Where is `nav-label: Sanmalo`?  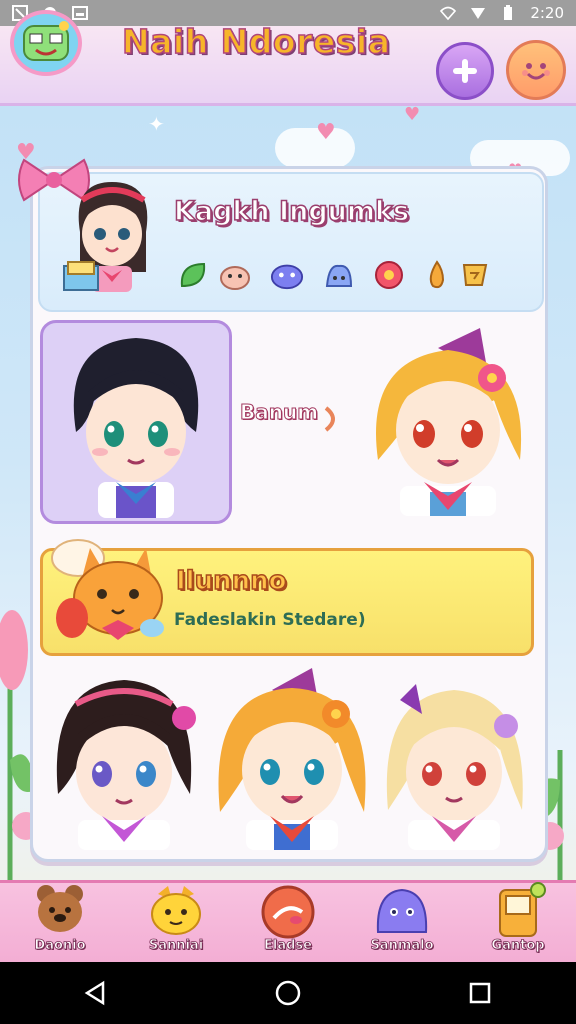 nav-label: Sanmalo is located at coordinates (402, 946).